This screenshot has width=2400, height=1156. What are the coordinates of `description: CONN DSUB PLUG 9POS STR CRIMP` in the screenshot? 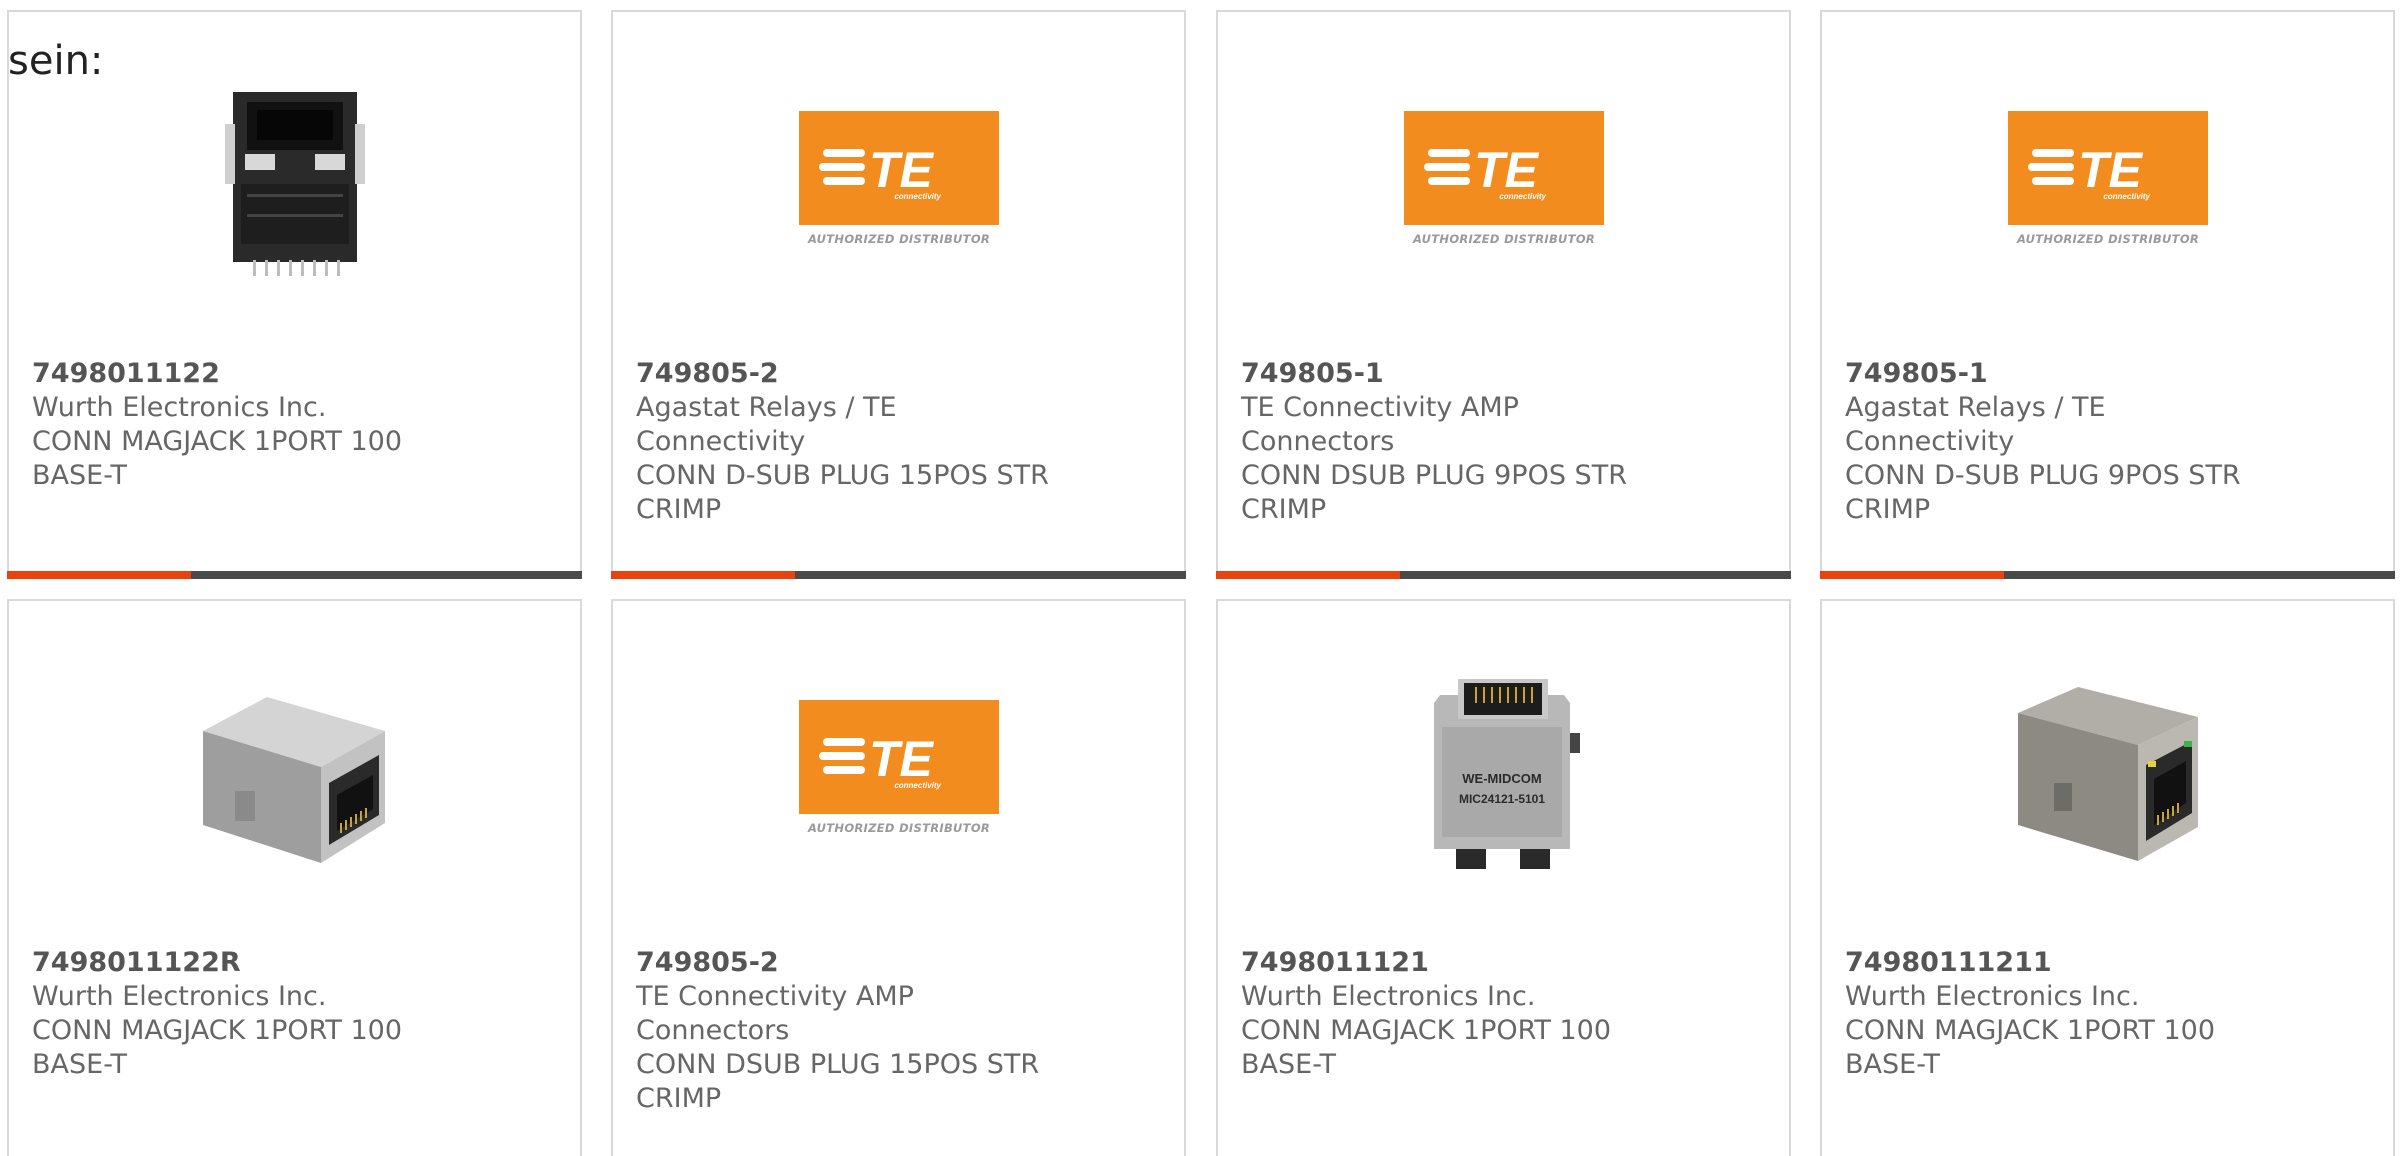 It's located at (1434, 492).